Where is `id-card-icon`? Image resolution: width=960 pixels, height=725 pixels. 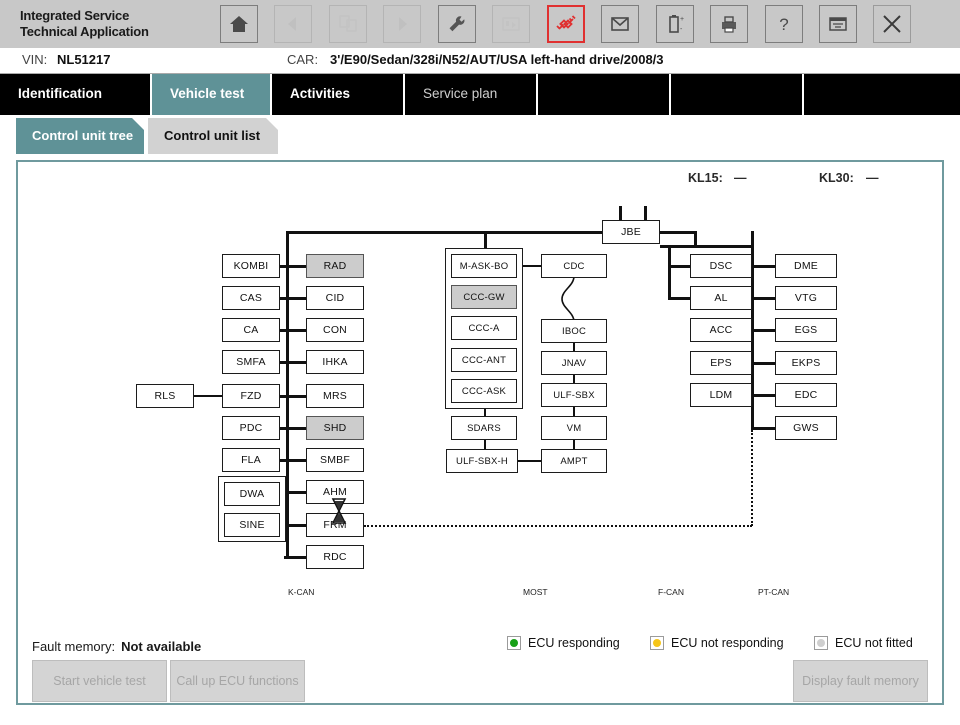
id-card-icon is located at coordinates (511, 24).